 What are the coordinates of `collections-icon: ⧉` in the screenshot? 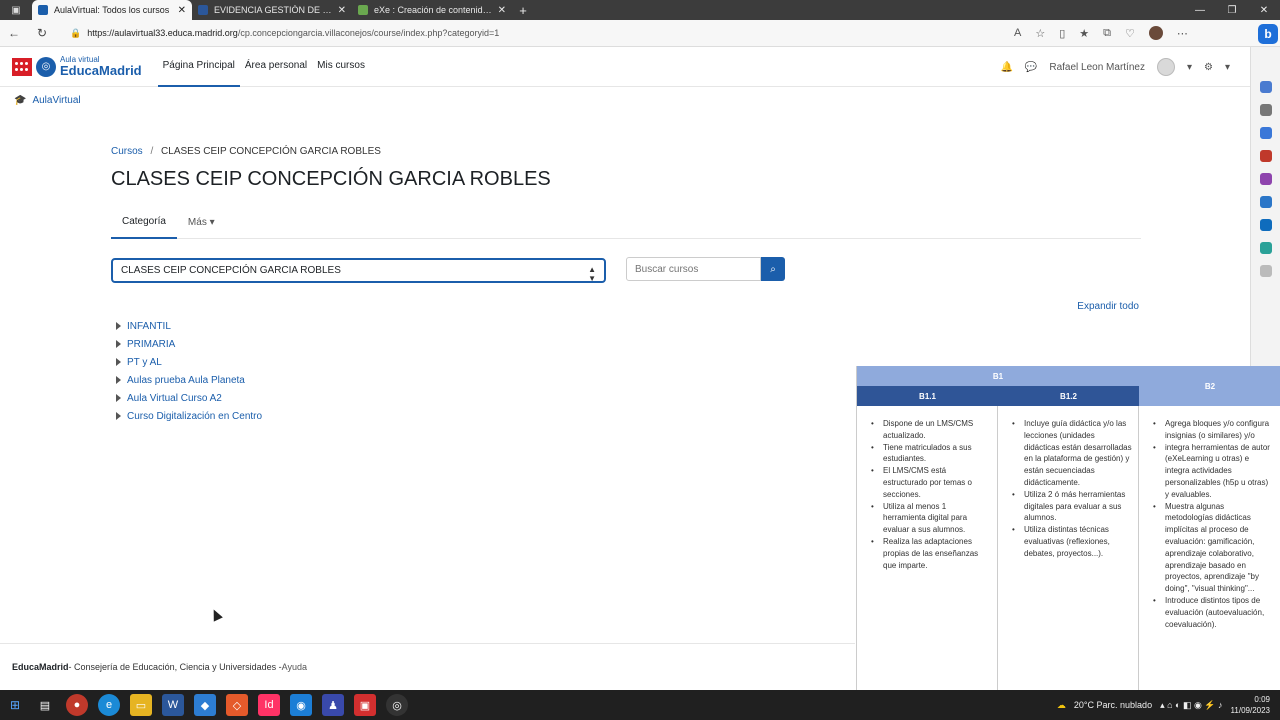 It's located at (1107, 33).